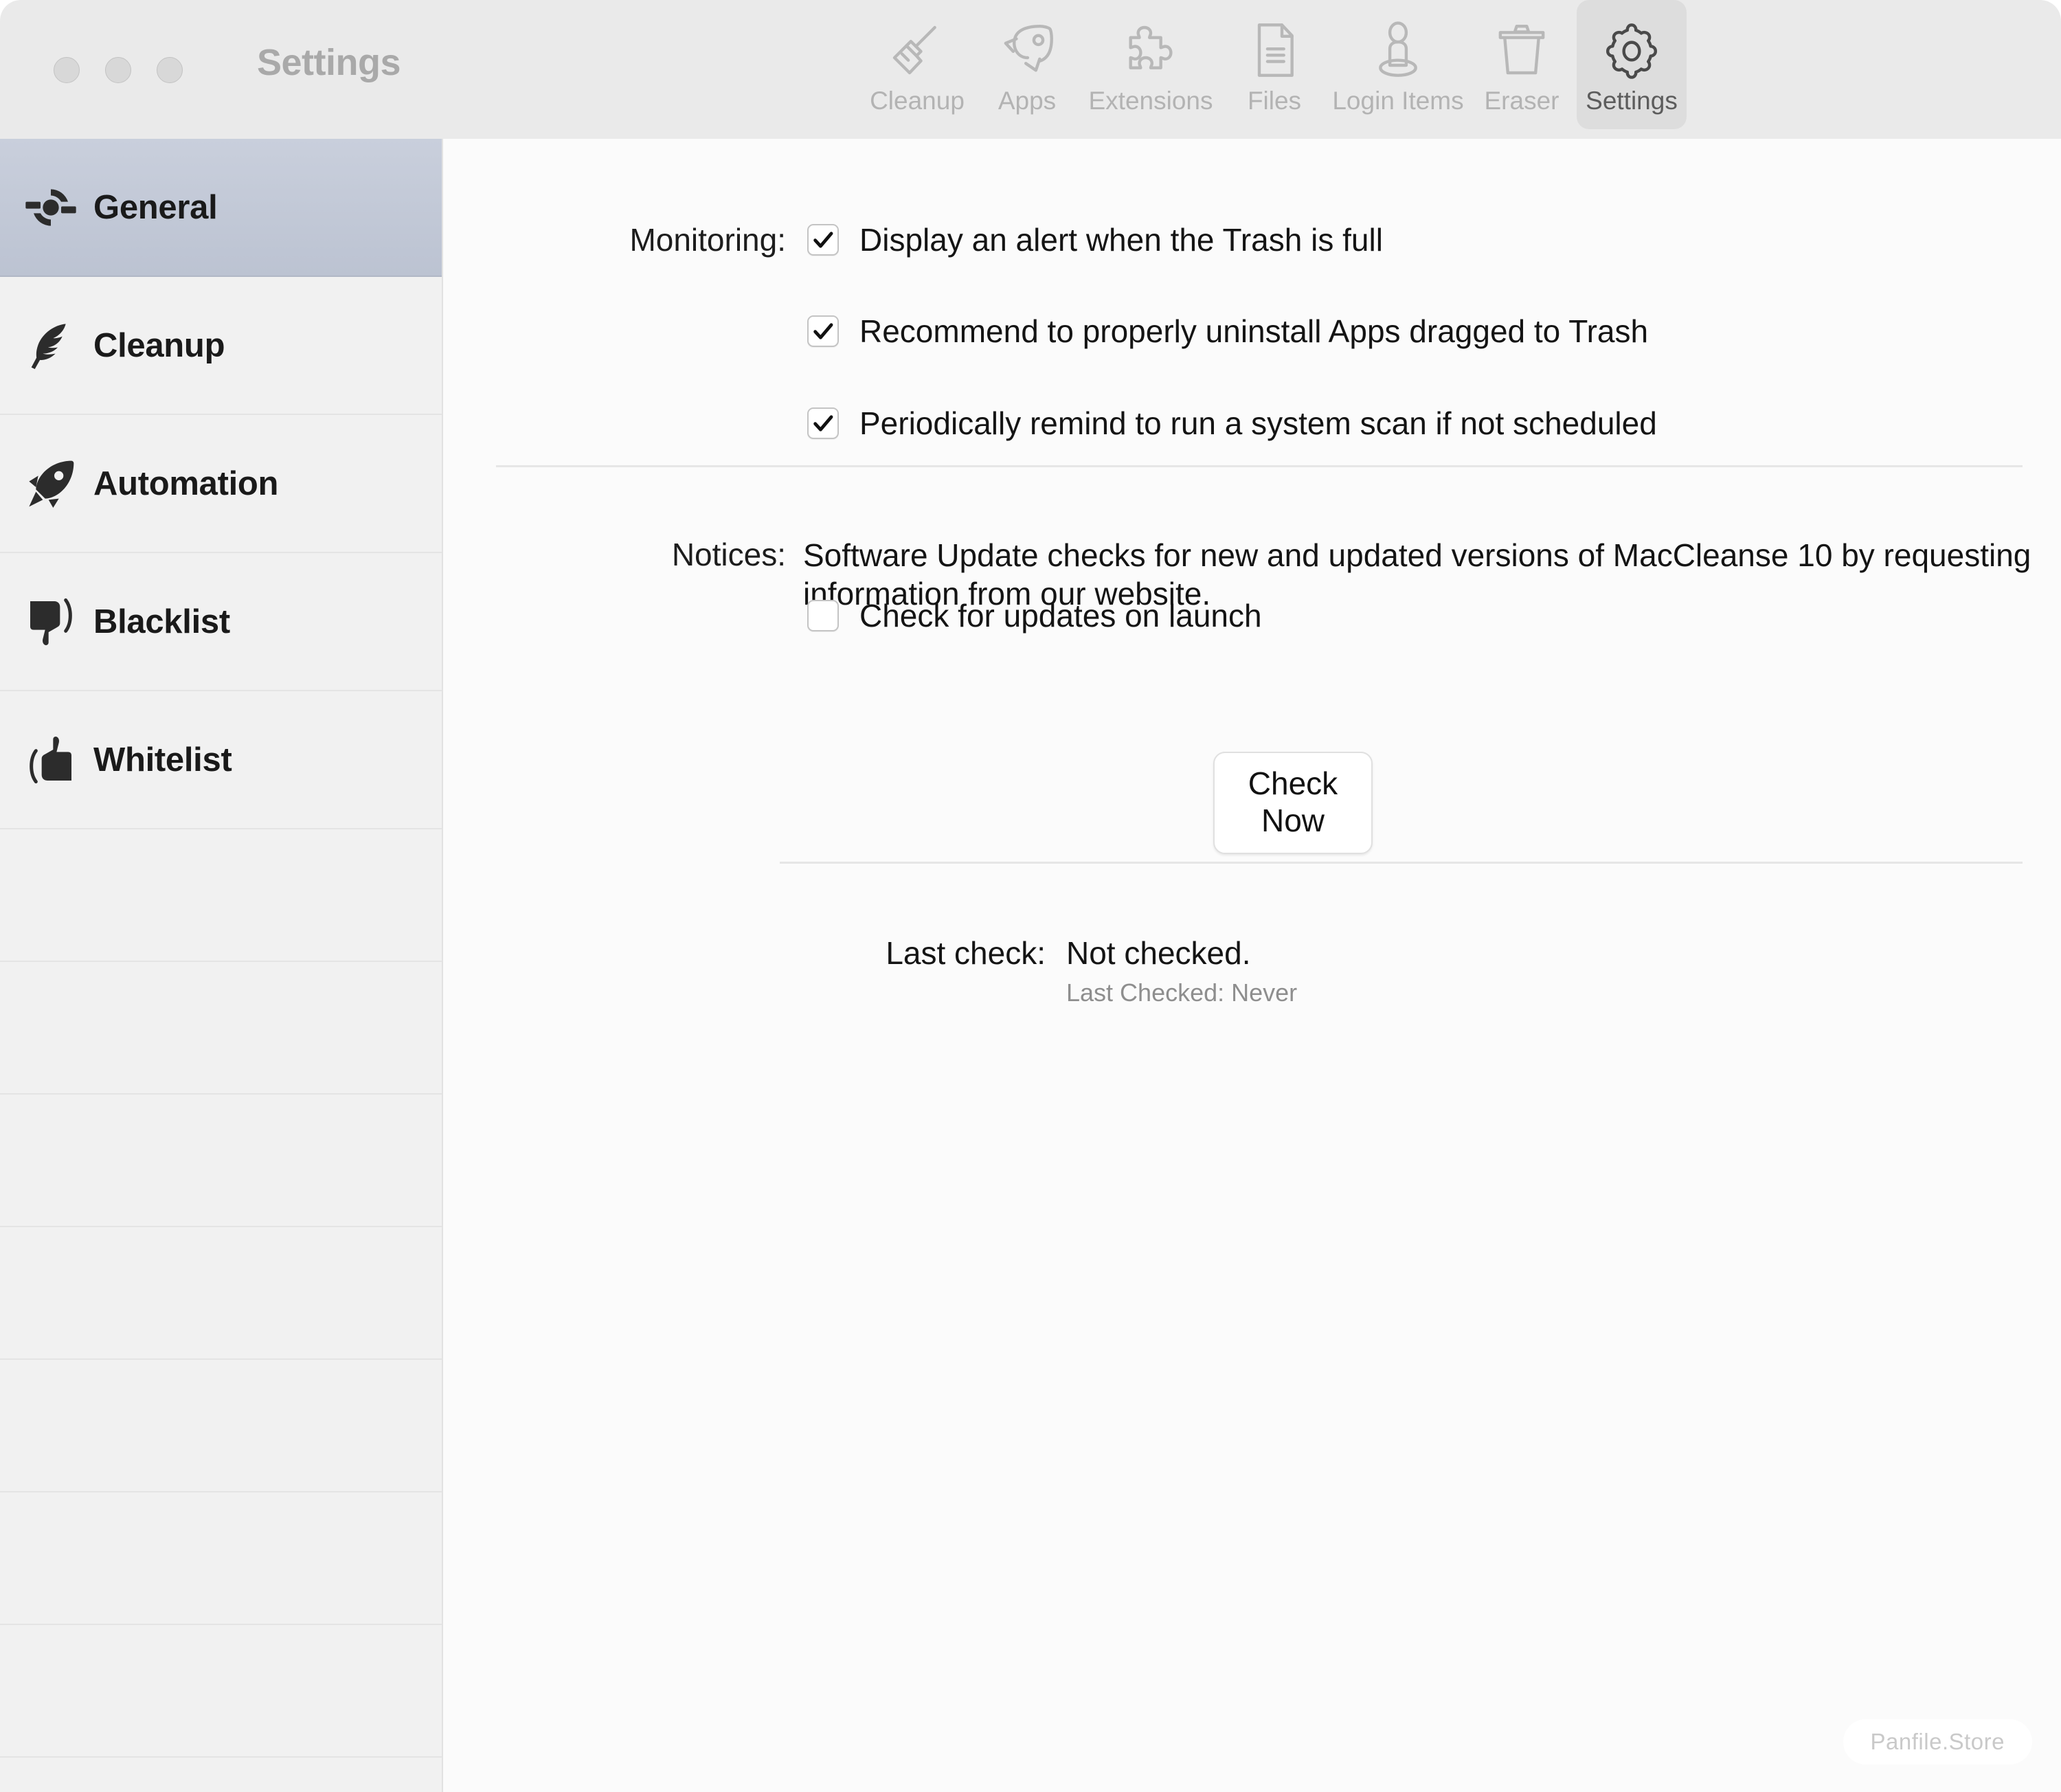  What do you see at coordinates (823, 423) in the screenshot?
I see `checkbox-scan-reminder` at bounding box center [823, 423].